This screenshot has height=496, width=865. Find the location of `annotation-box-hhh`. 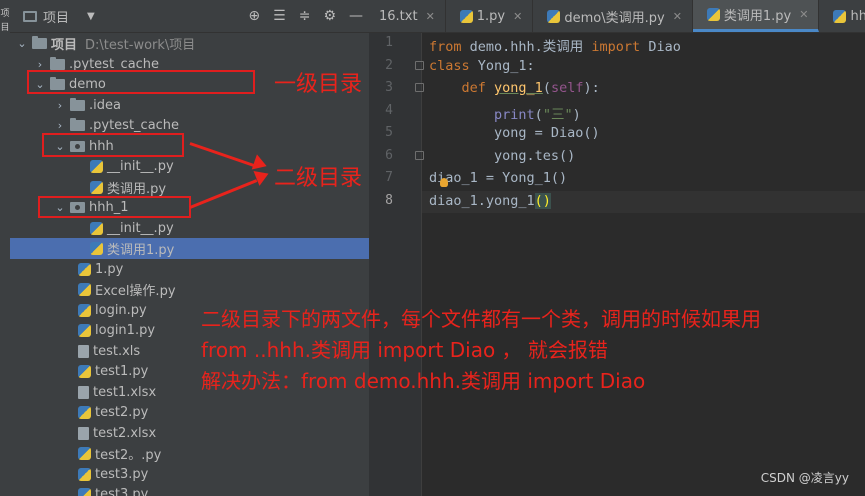

annotation-box-hhh is located at coordinates (113, 145).